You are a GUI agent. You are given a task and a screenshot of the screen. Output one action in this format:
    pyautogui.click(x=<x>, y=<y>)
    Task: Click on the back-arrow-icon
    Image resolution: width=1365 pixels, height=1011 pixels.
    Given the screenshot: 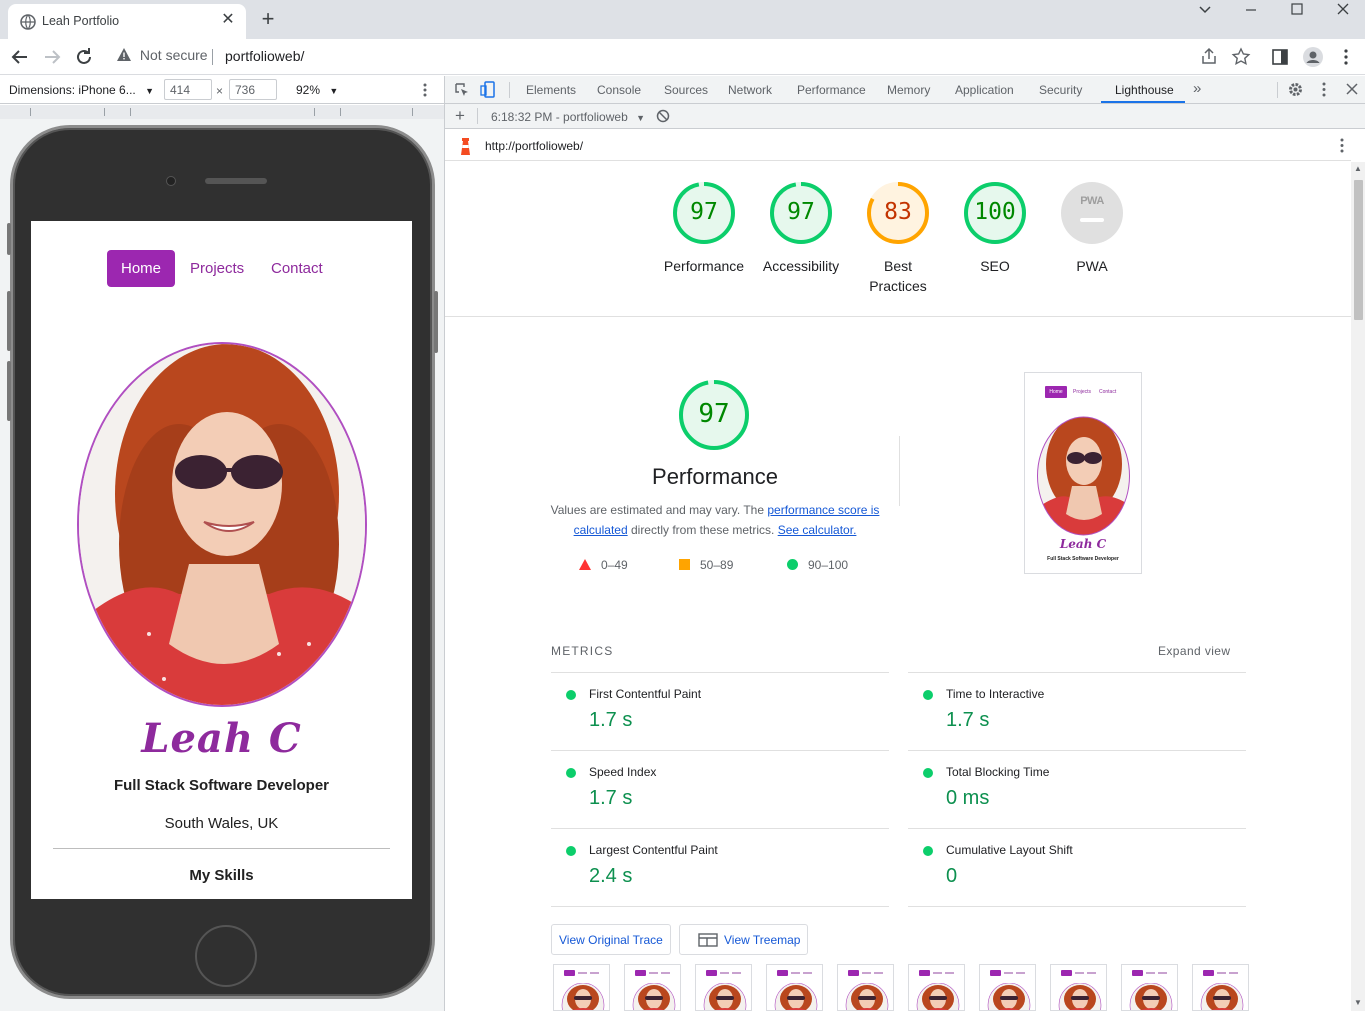 What is the action you would take?
    pyautogui.click(x=20, y=57)
    